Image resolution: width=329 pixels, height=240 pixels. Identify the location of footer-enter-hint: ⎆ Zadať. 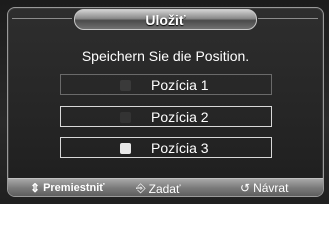
(158, 188).